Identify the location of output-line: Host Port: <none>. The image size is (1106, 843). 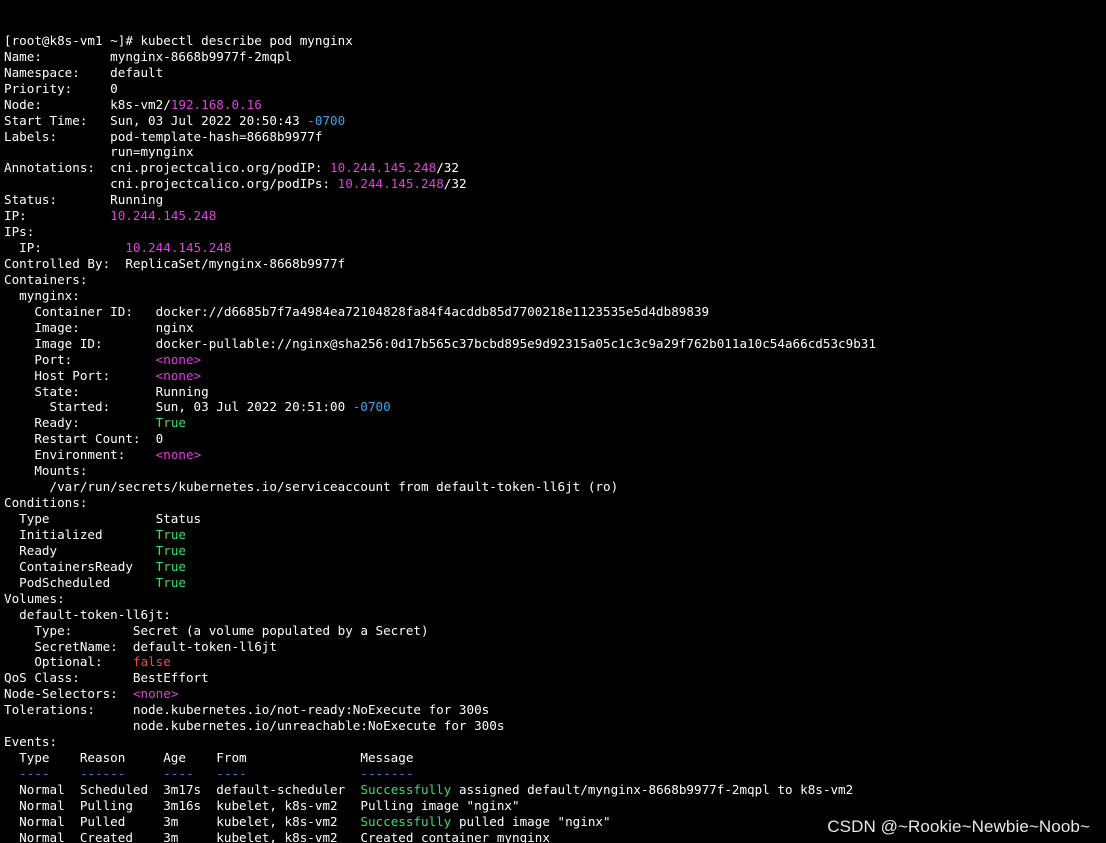
(553, 376).